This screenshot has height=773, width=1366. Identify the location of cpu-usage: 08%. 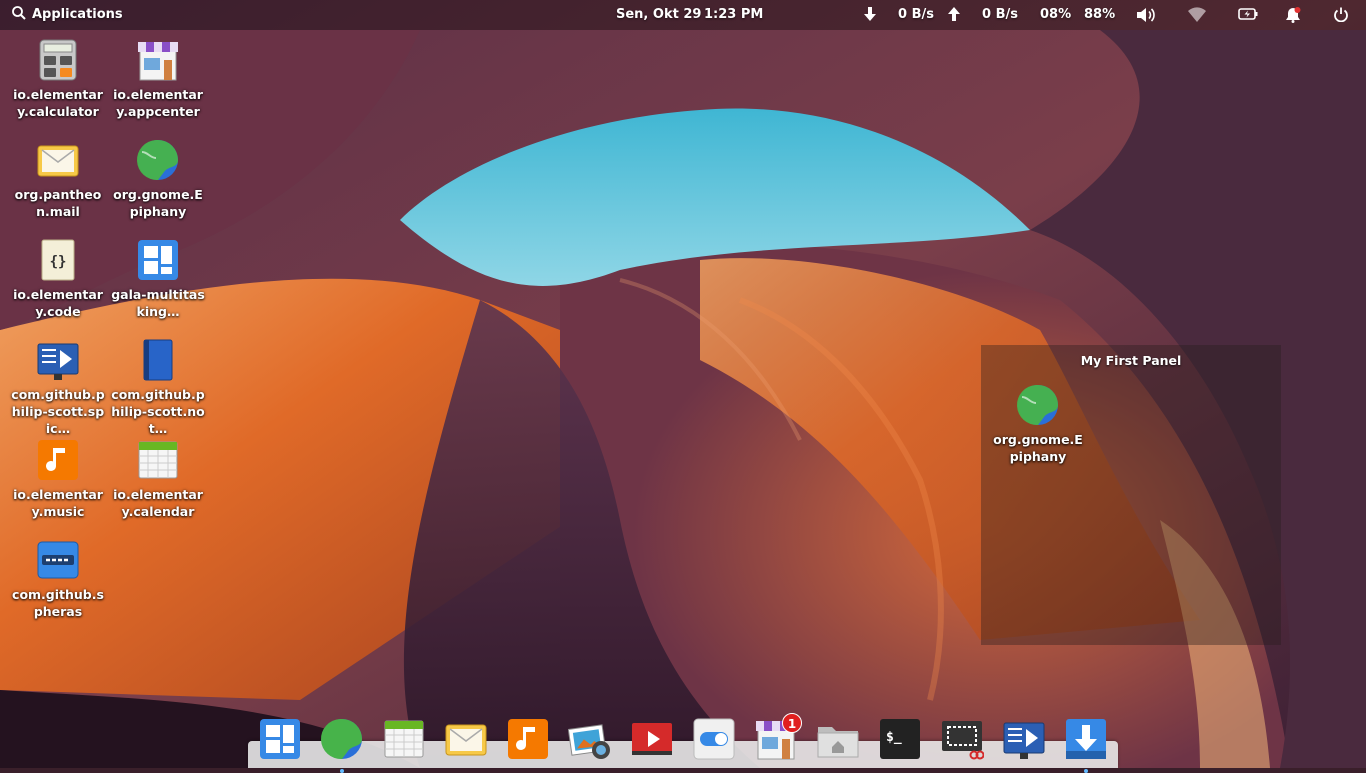
(1055, 15).